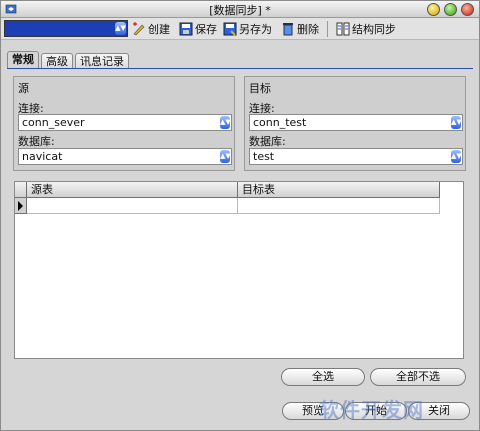  I want to click on target-group: 目标 连接: conn_test ▲▼ 数据库: test ▲▼, so click(355, 123).